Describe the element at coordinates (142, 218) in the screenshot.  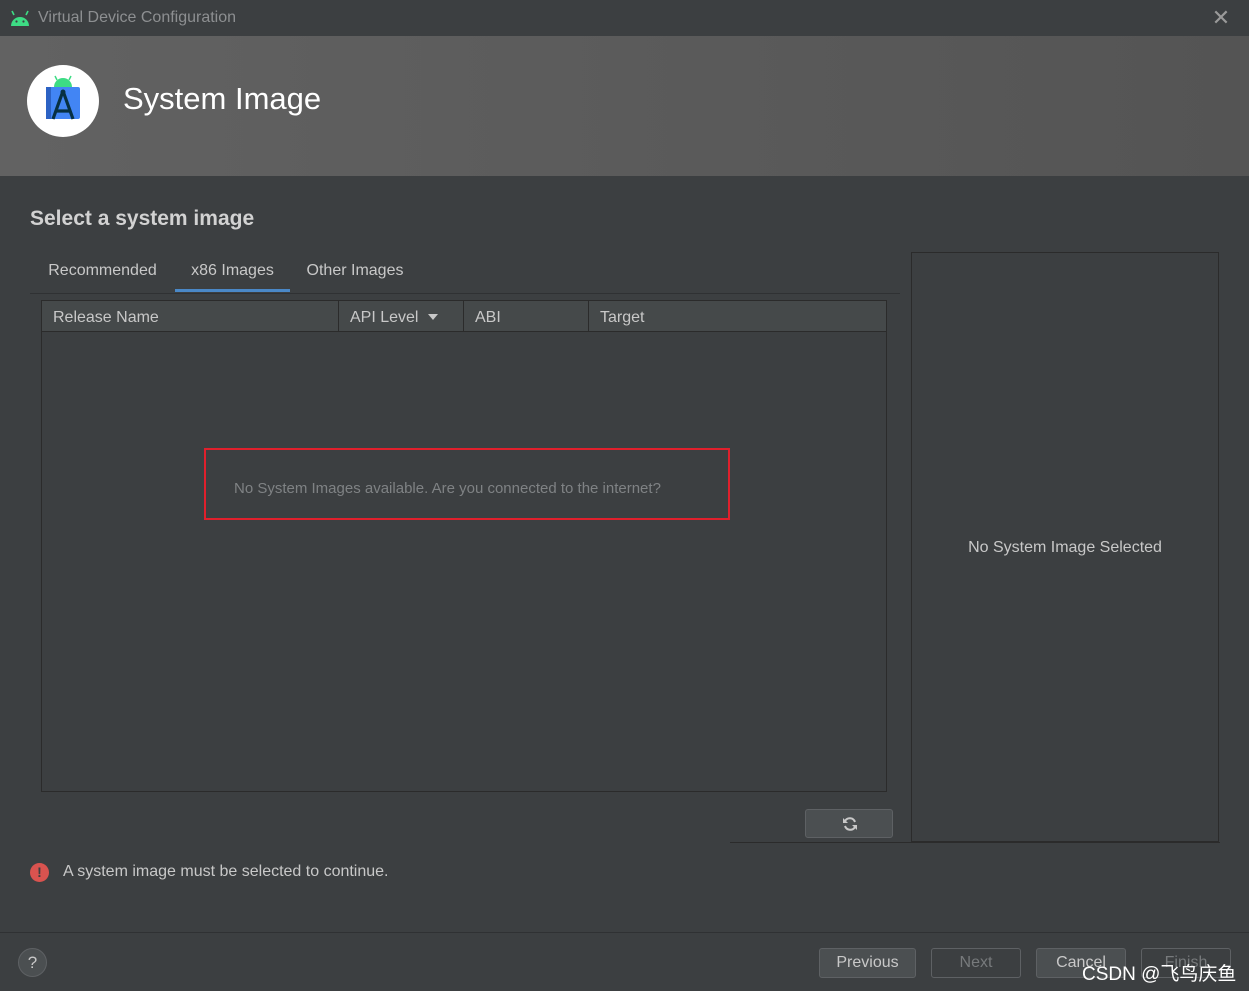
I see `section-title: Select a system image` at that location.